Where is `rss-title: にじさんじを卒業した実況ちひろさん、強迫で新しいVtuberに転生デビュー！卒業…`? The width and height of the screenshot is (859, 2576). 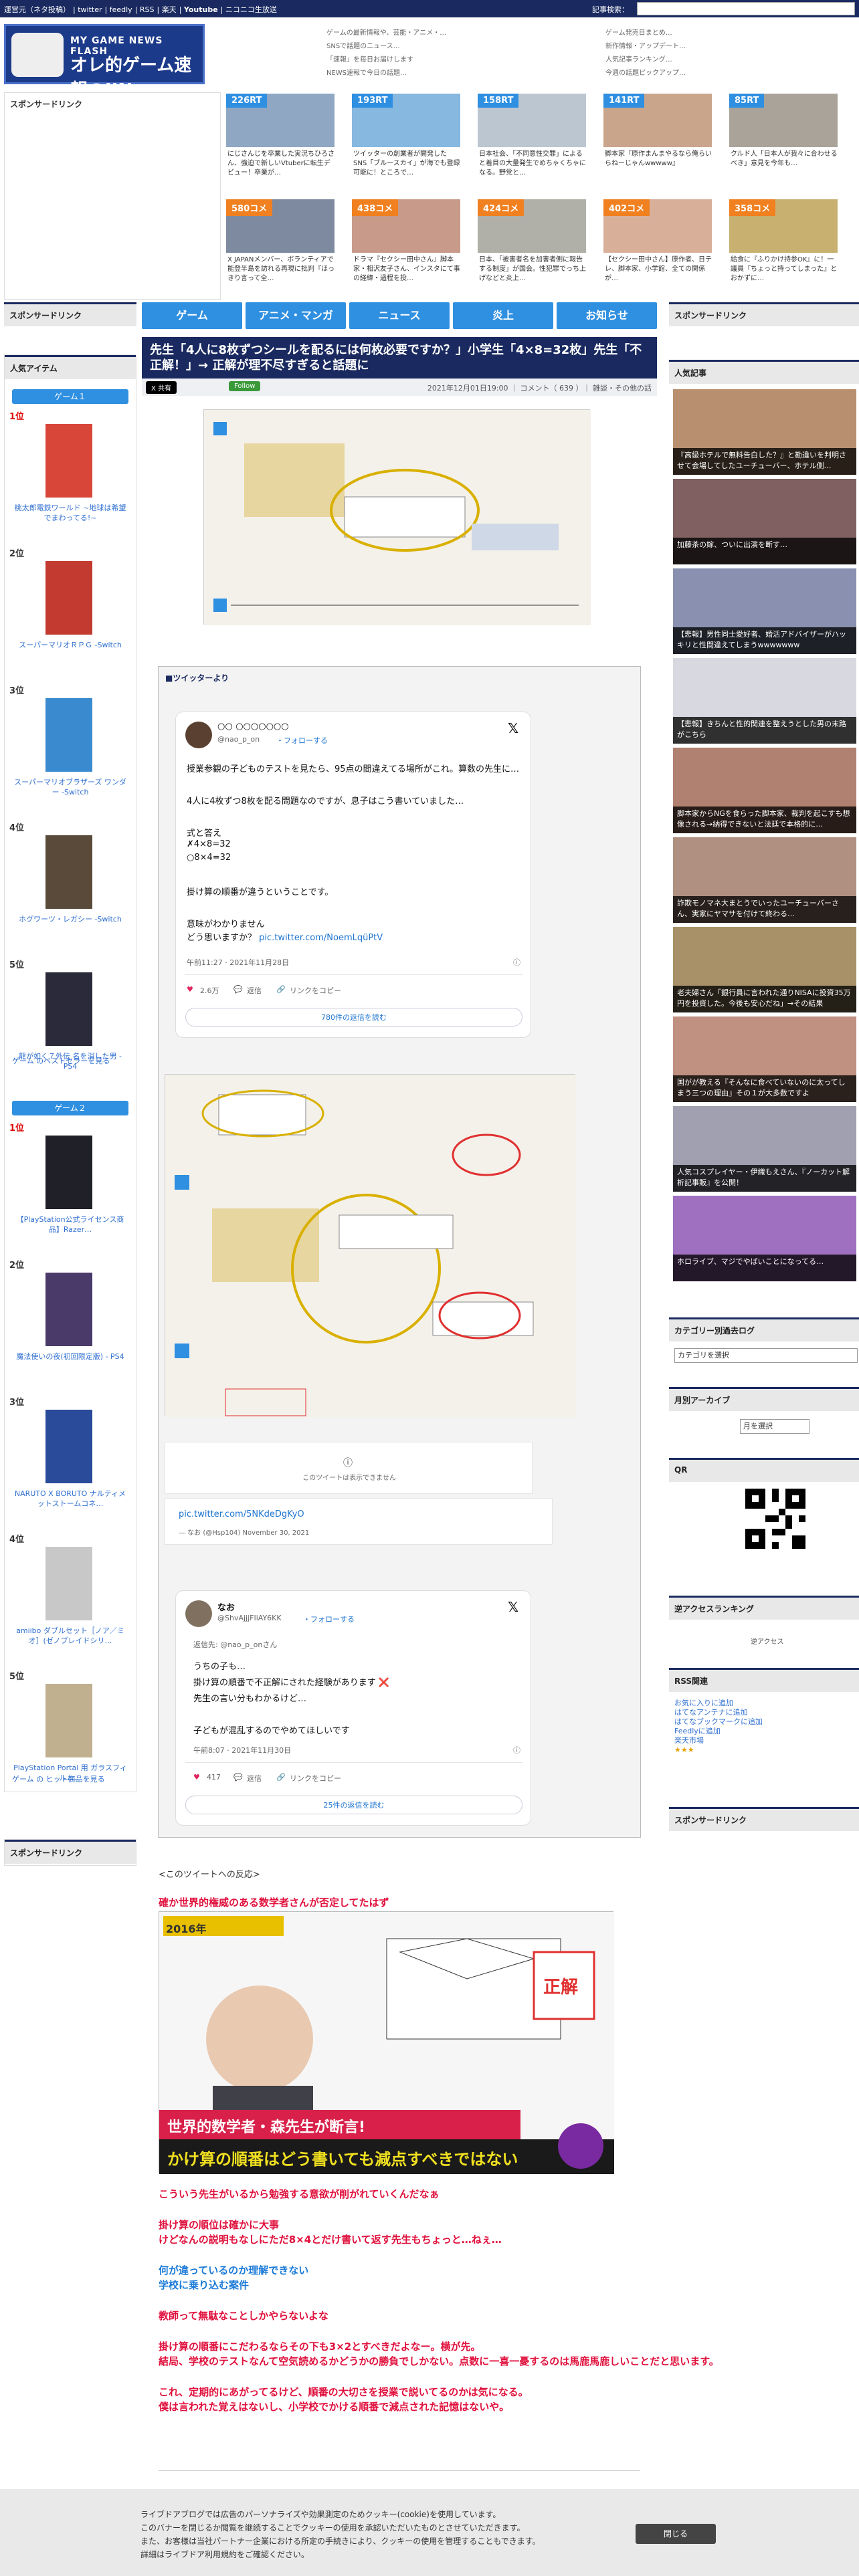
rss-title: にじさんじを卒業した実況ちひろさん、強迫で新しいVtuberに転生デビュー！卒業… is located at coordinates (281, 168).